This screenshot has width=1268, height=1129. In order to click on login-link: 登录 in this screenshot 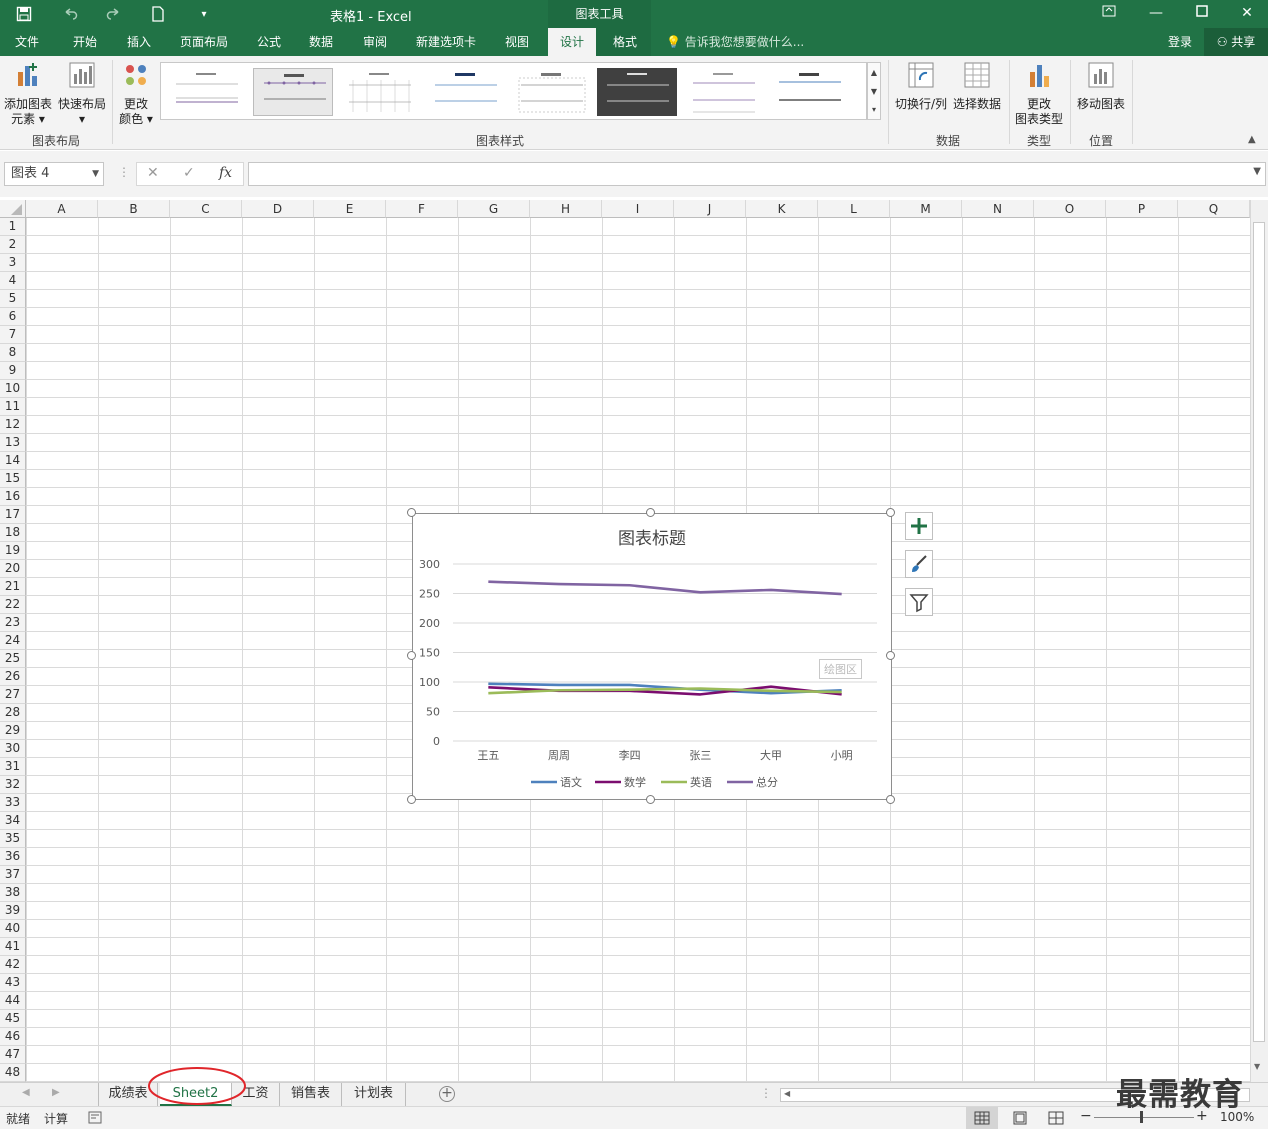, I will do `click(1180, 42)`.